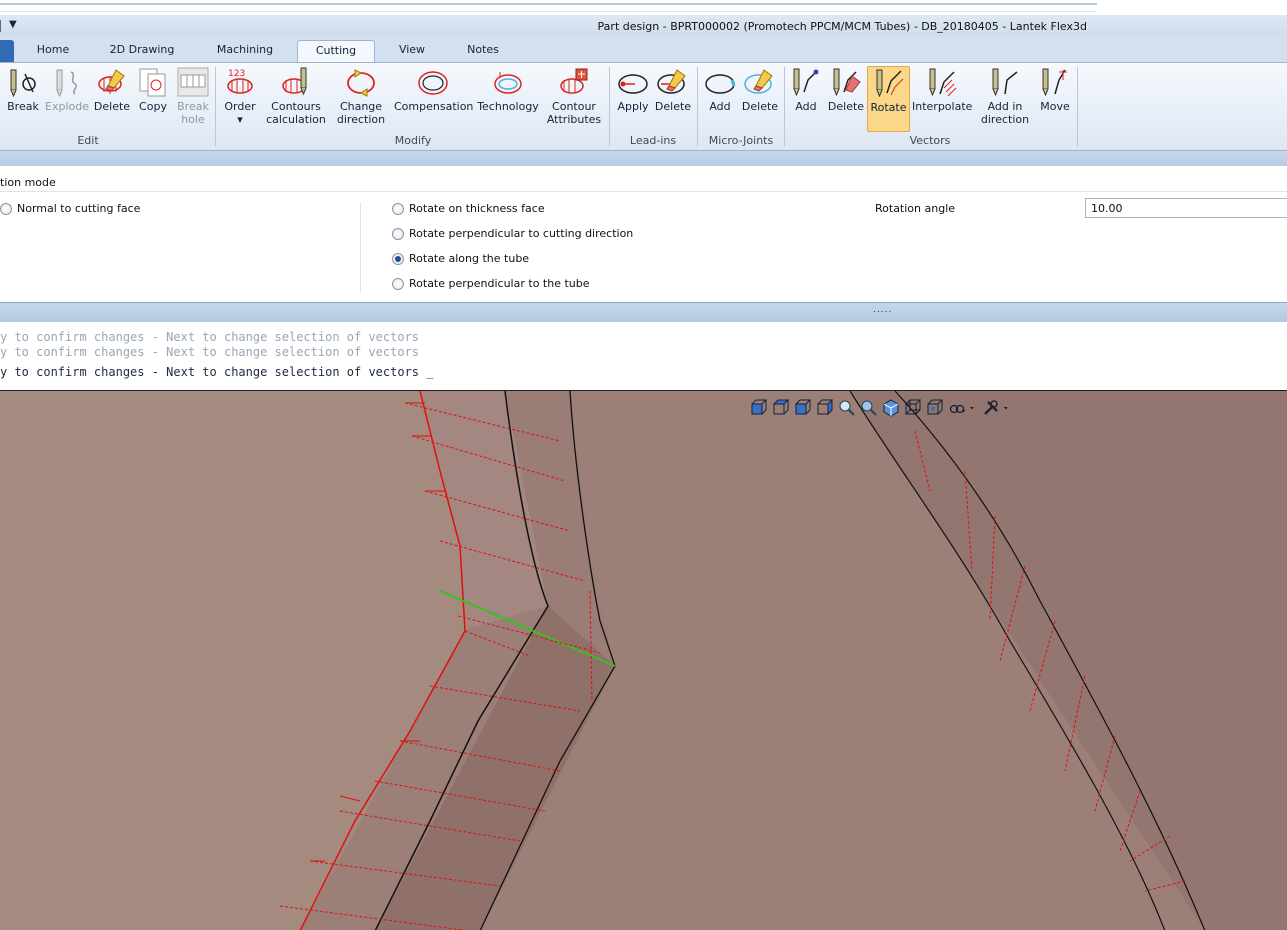 The width and height of the screenshot is (1287, 930). Describe the element at coordinates (23, 106) in the screenshot. I see `break-label: Break` at that location.